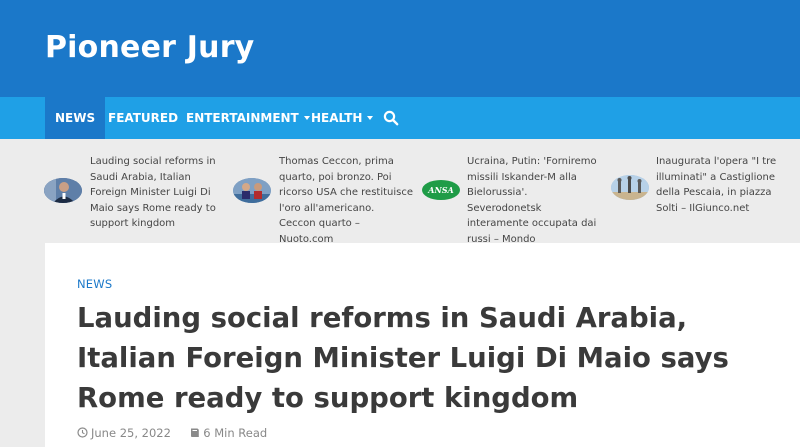  What do you see at coordinates (94, 284) in the screenshot?
I see `article-category: NEWS` at bounding box center [94, 284].